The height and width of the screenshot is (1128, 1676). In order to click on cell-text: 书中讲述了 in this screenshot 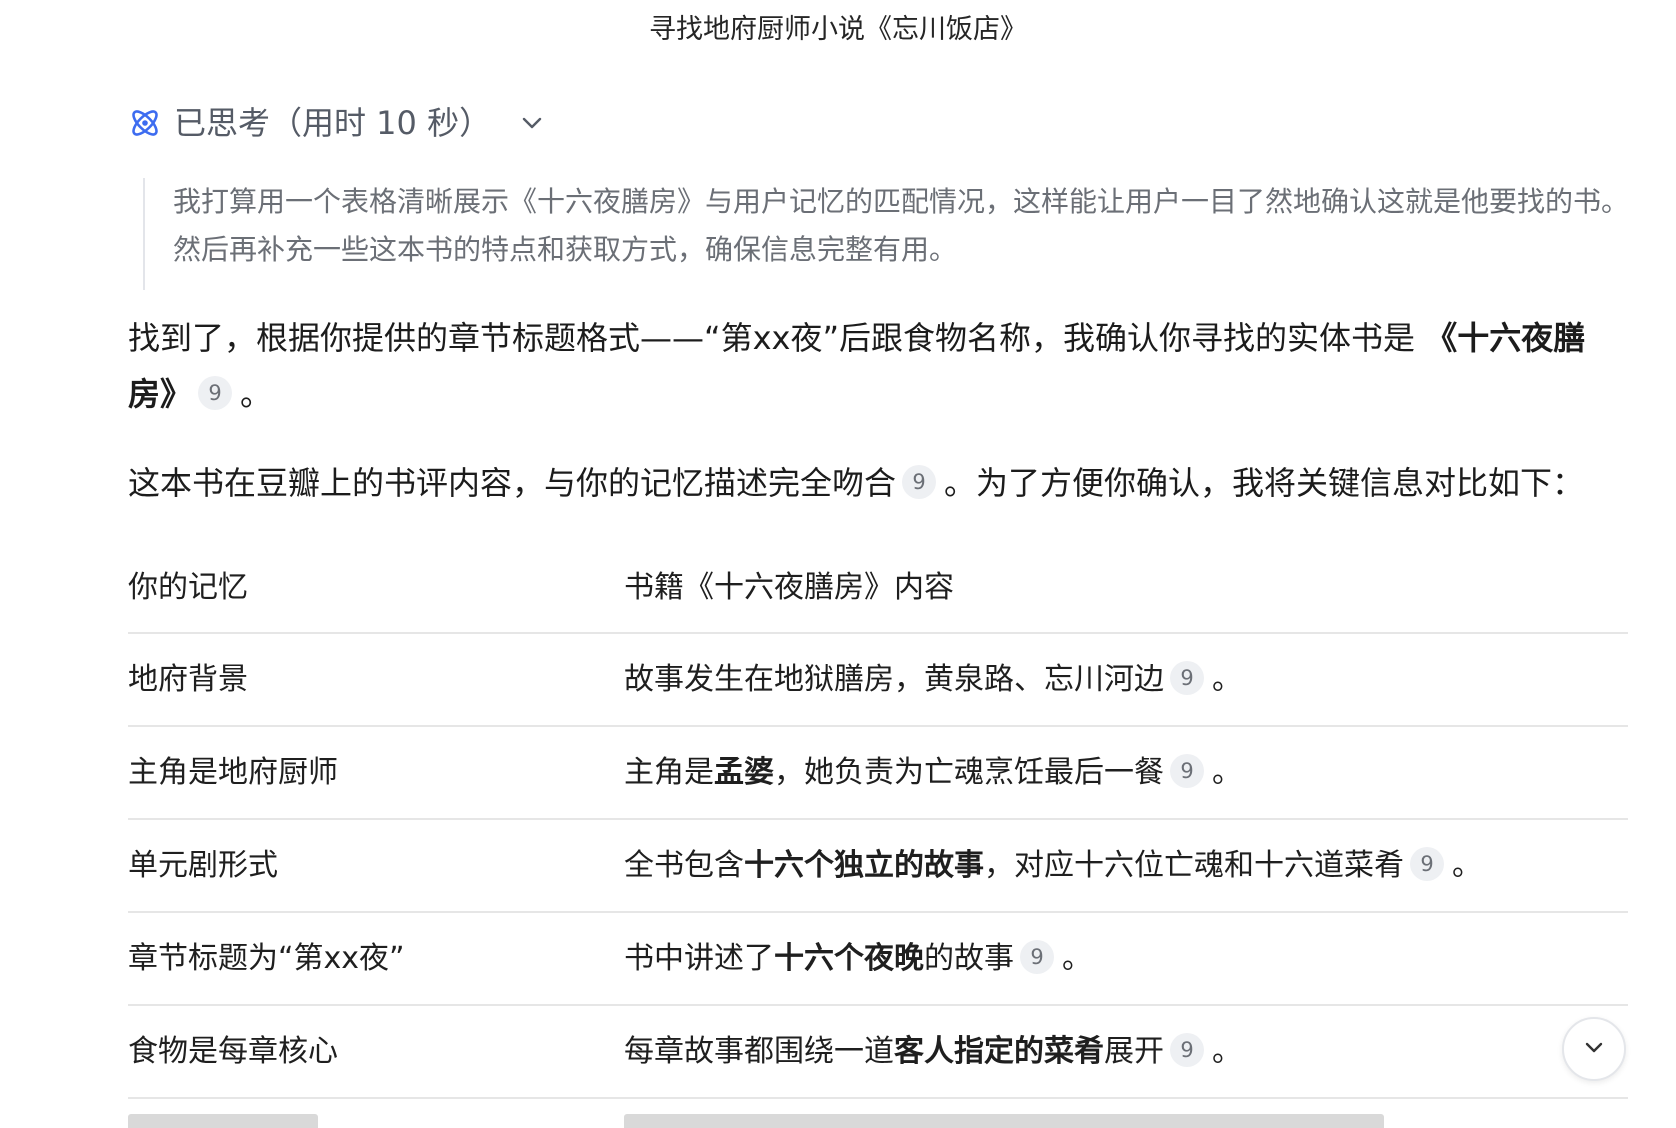, I will do `click(699, 958)`.